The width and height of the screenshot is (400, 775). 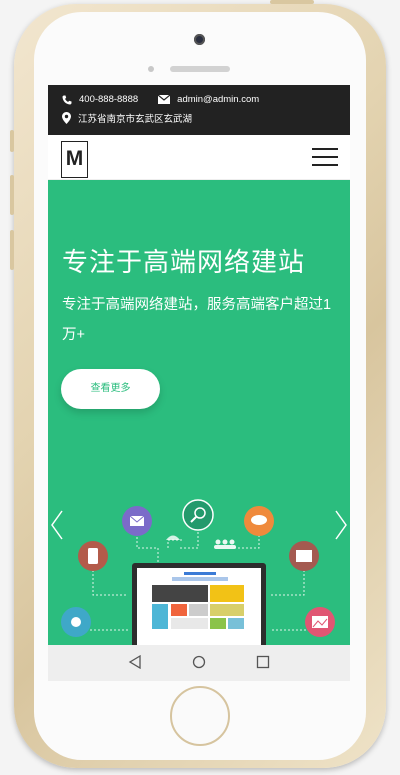 What do you see at coordinates (12, 195) in the screenshot?
I see `volume-up-button` at bounding box center [12, 195].